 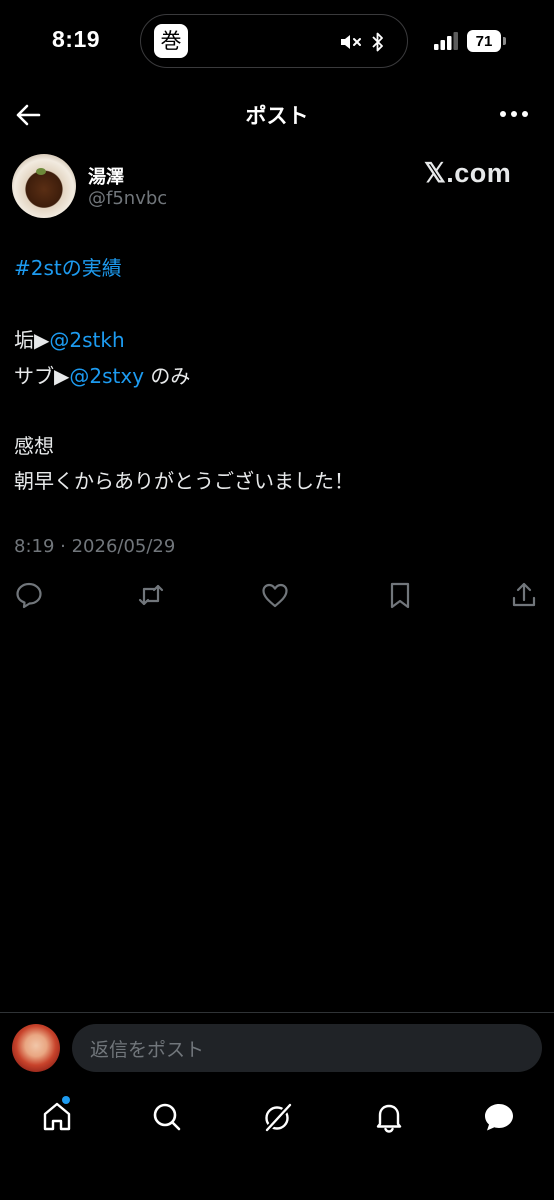 What do you see at coordinates (484, 41) in the screenshot?
I see `battery-indicator: 71` at bounding box center [484, 41].